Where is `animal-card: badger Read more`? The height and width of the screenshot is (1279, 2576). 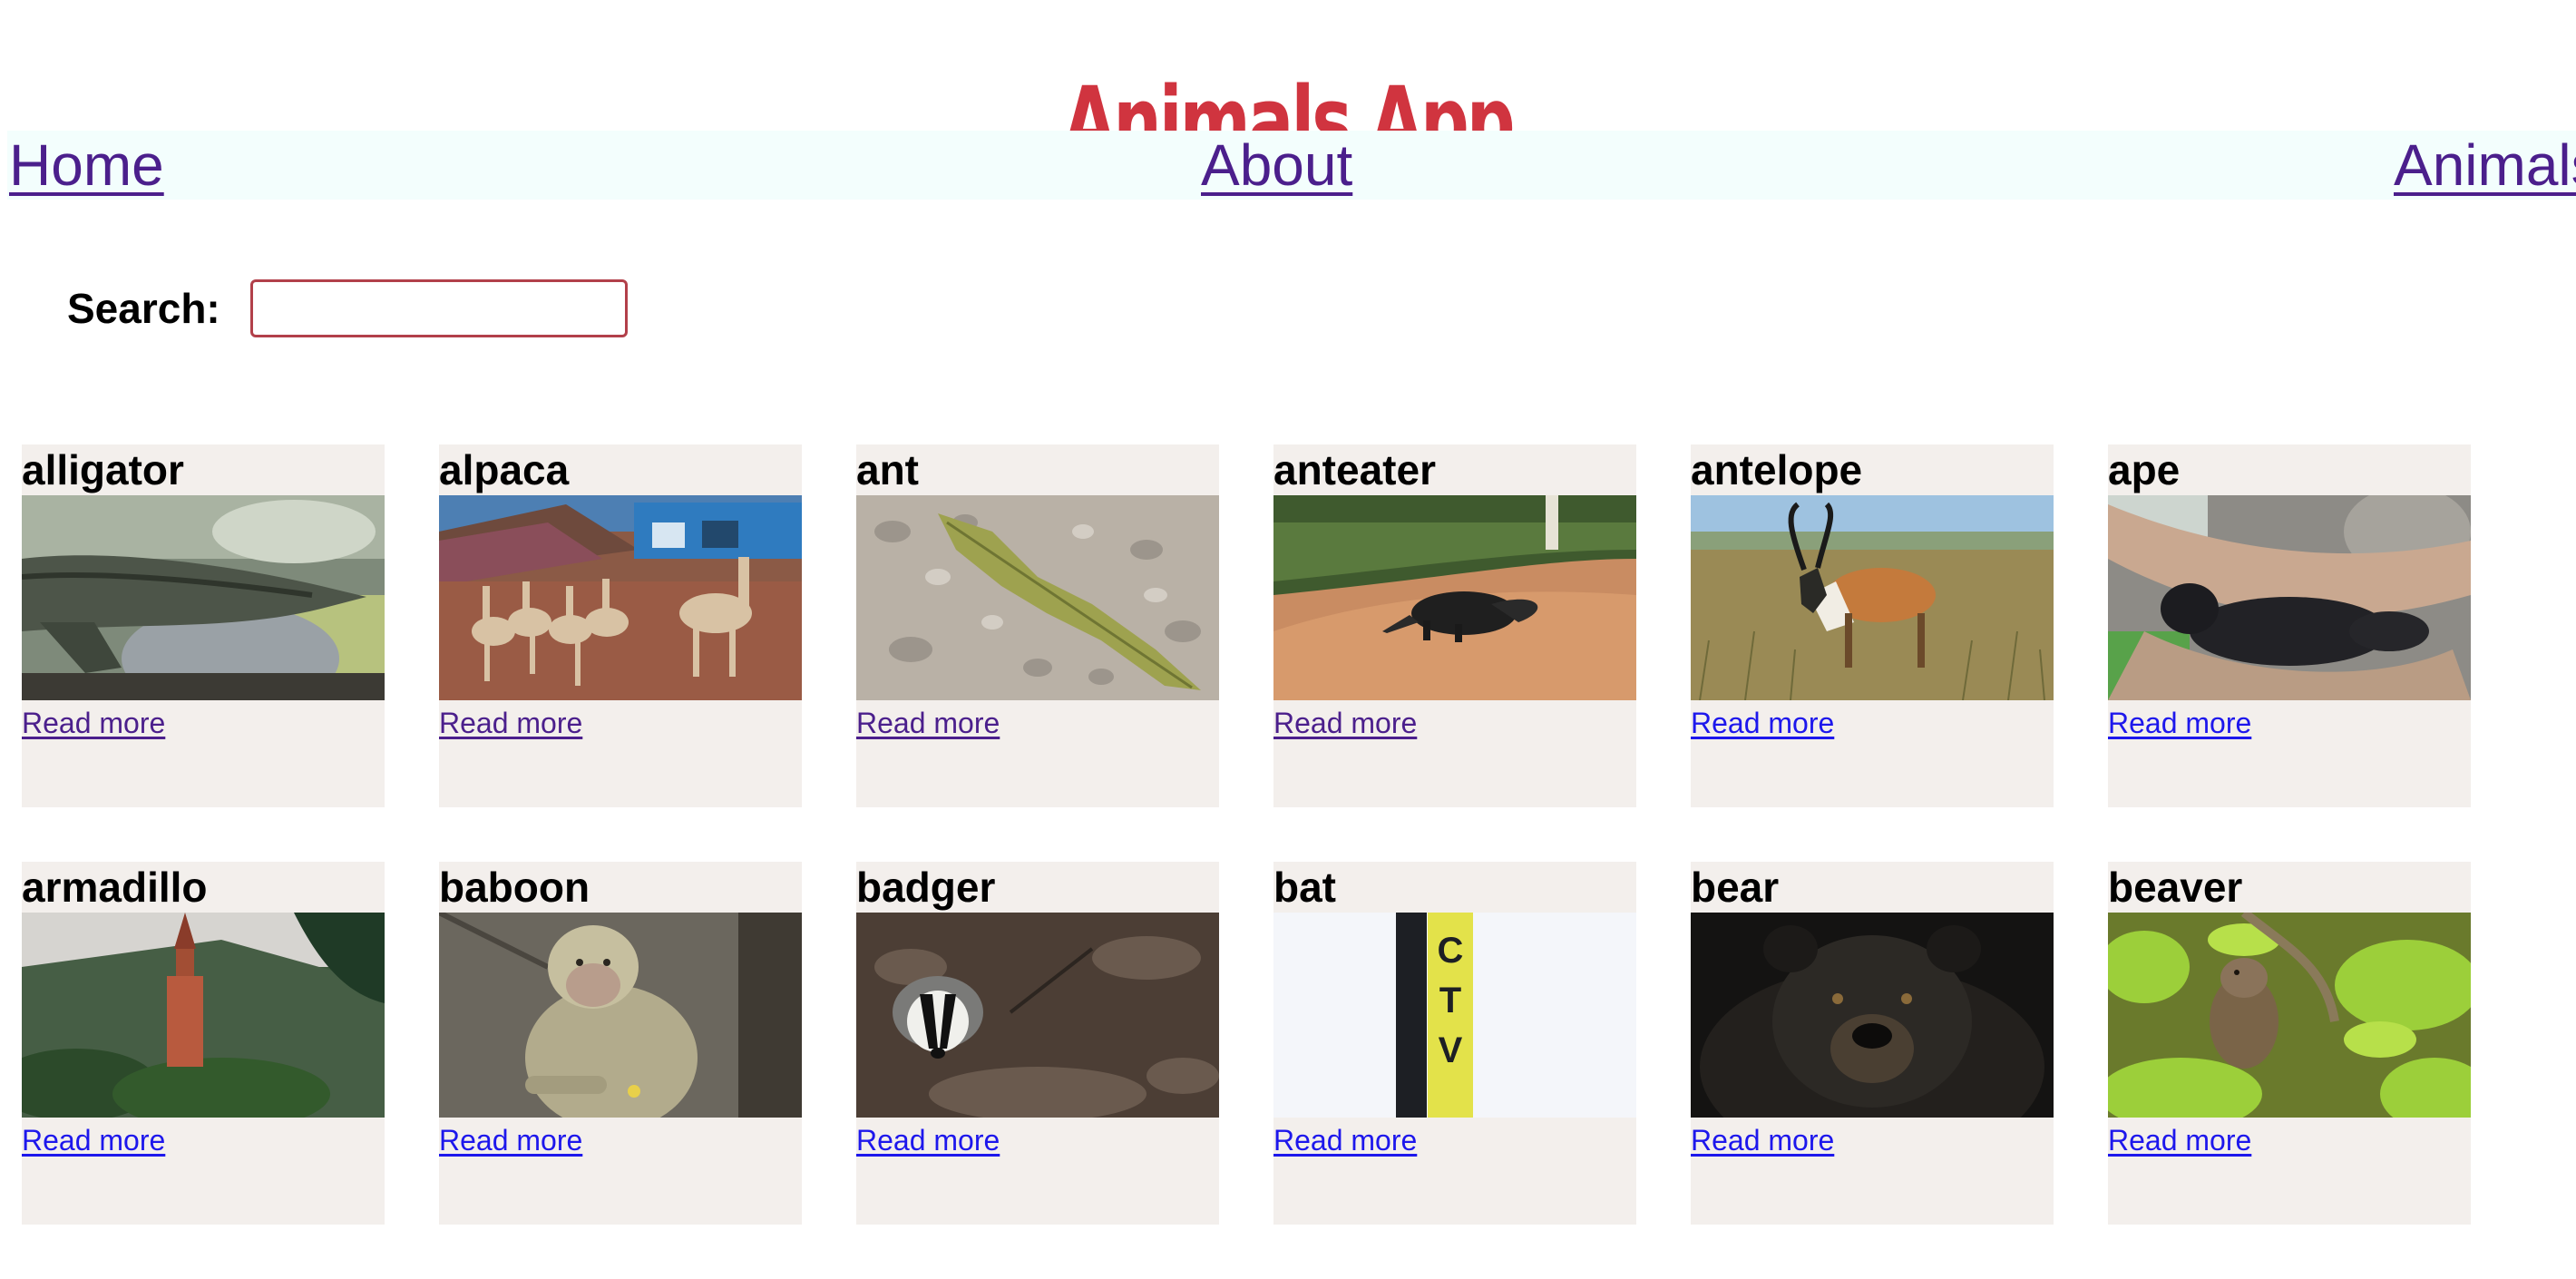 animal-card: badger Read more is located at coordinates (1037, 1043).